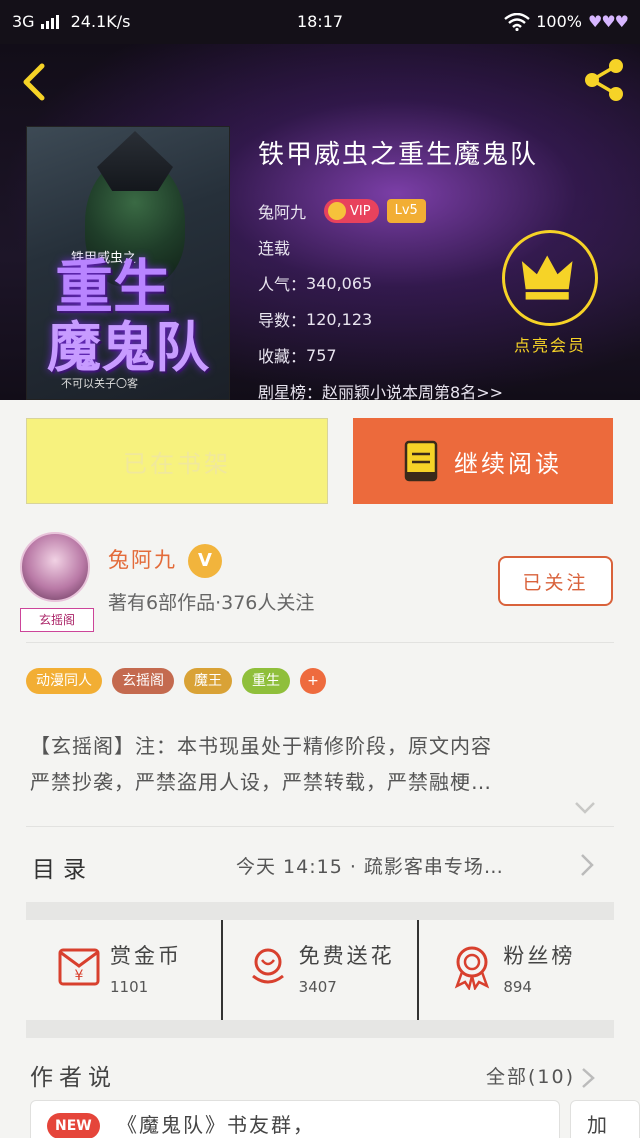 This screenshot has width=640, height=1138. Describe the element at coordinates (266, 681) in the screenshot. I see `tag: 重生` at that location.